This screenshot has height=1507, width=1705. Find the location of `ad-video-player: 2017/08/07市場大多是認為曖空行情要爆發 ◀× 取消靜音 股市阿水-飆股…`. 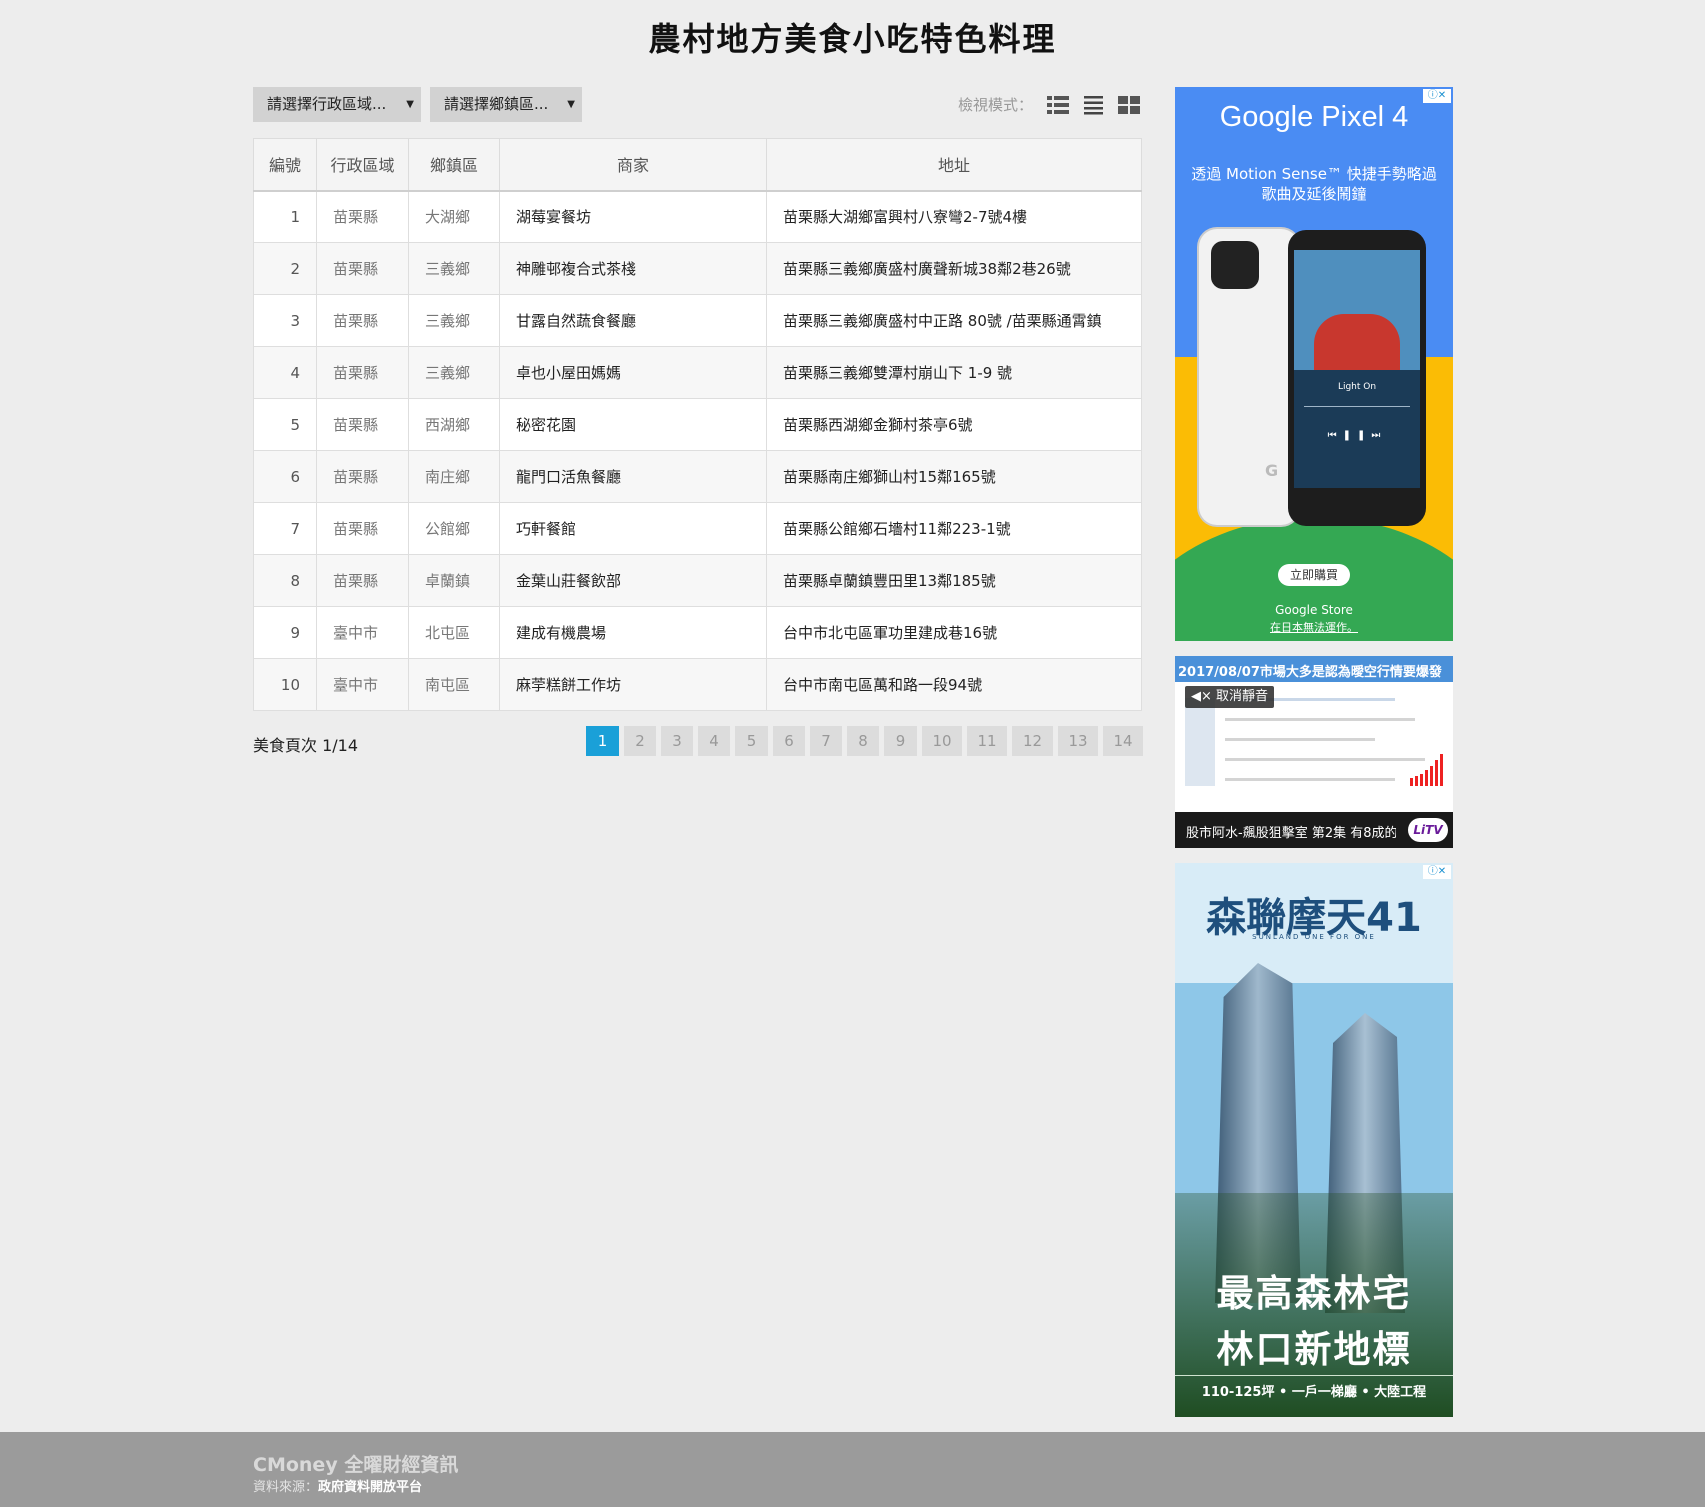

ad-video-player: 2017/08/07市場大多是認為曖空行情要爆發 ◀× 取消靜音 股市阿水-飆股… is located at coordinates (1314, 752).